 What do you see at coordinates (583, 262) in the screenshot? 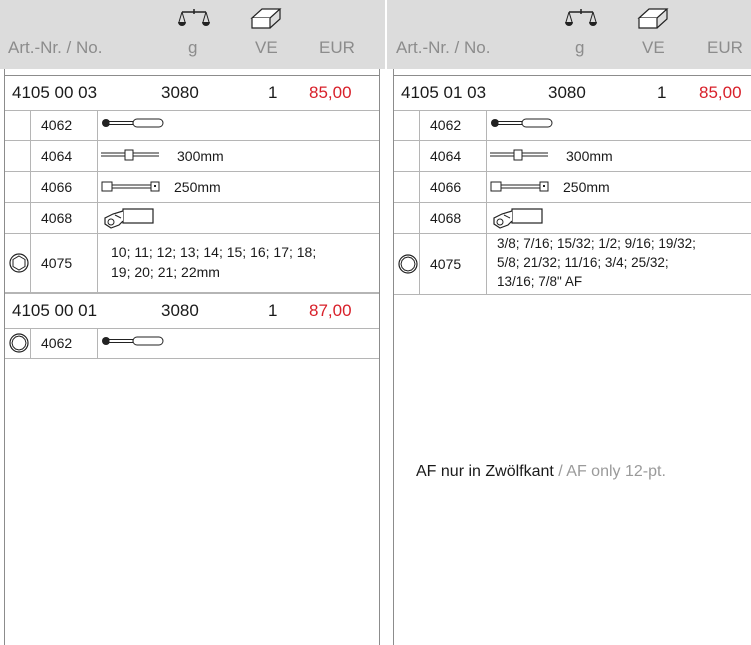
I see `socket-sizes-line: 5/8; 21/32; 11/16; 3/4; 25/32;` at bounding box center [583, 262].